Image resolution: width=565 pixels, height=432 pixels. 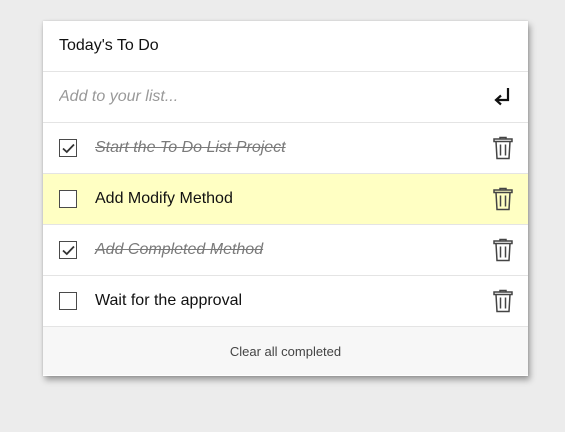 I want to click on list-item: Add Completed Method, so click(x=285, y=250).